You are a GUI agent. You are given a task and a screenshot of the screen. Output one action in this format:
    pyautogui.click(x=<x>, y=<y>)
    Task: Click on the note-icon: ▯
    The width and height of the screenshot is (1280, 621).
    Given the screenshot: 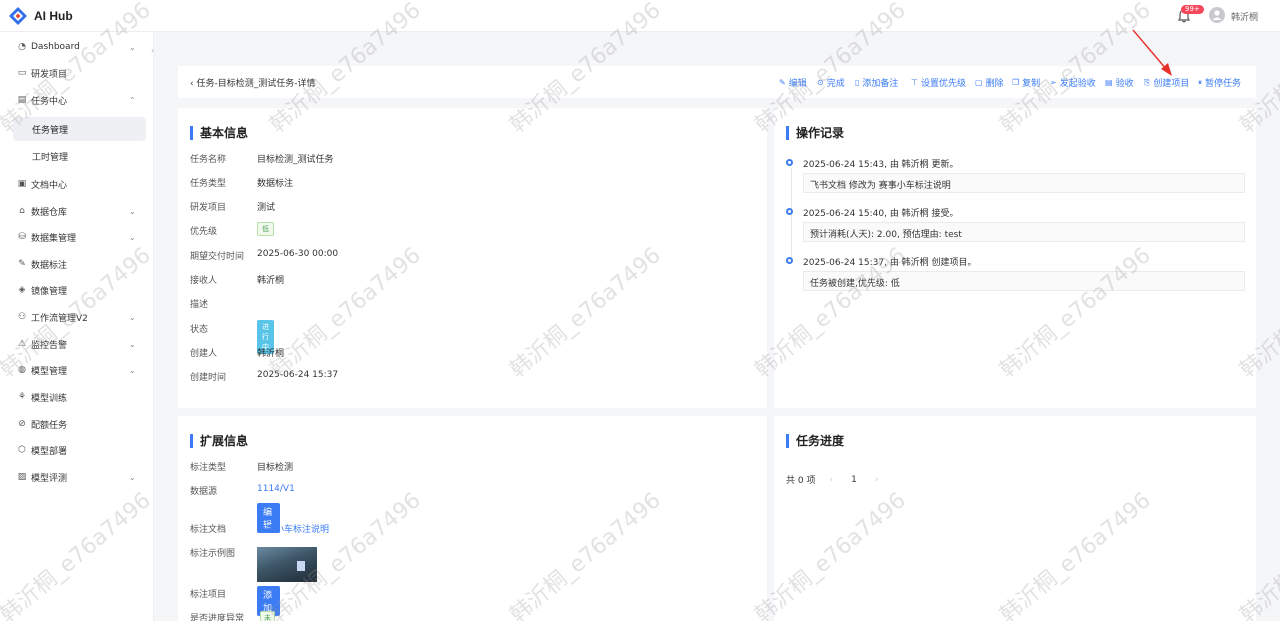 What is the action you would take?
    pyautogui.click(x=857, y=82)
    